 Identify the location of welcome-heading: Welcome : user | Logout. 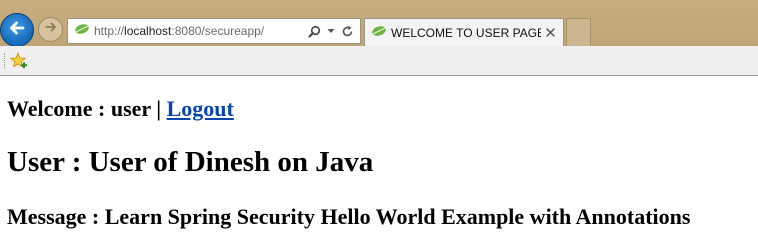
(120, 109).